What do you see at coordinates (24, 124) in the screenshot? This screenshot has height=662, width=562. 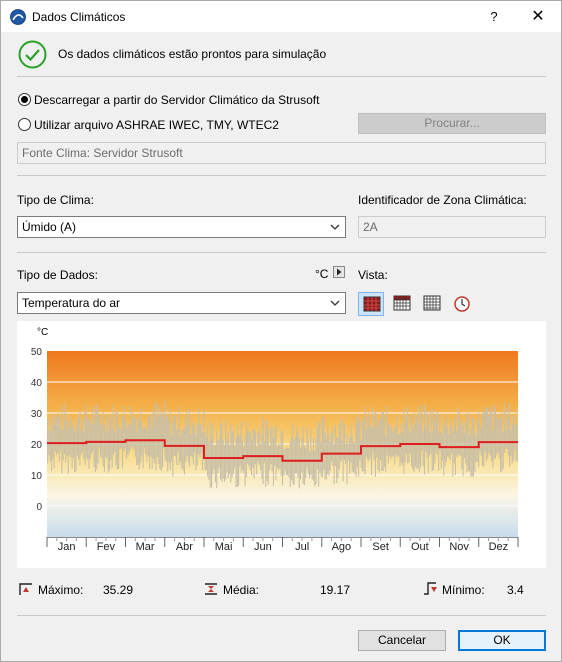 I see `radio-file` at bounding box center [24, 124].